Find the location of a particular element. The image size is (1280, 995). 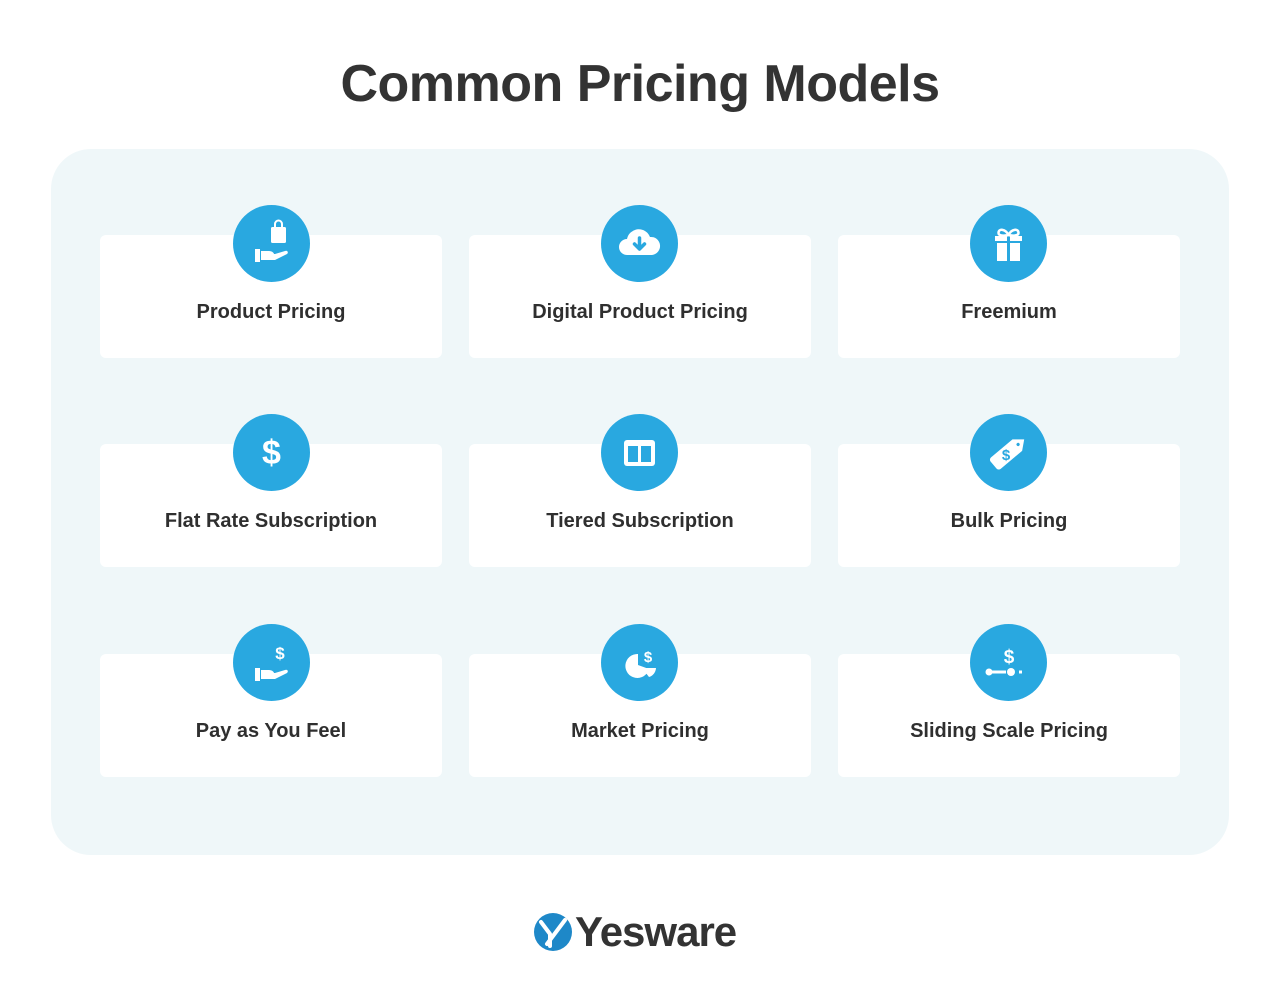

yesware-logo: Yesware is located at coordinates (635, 931).